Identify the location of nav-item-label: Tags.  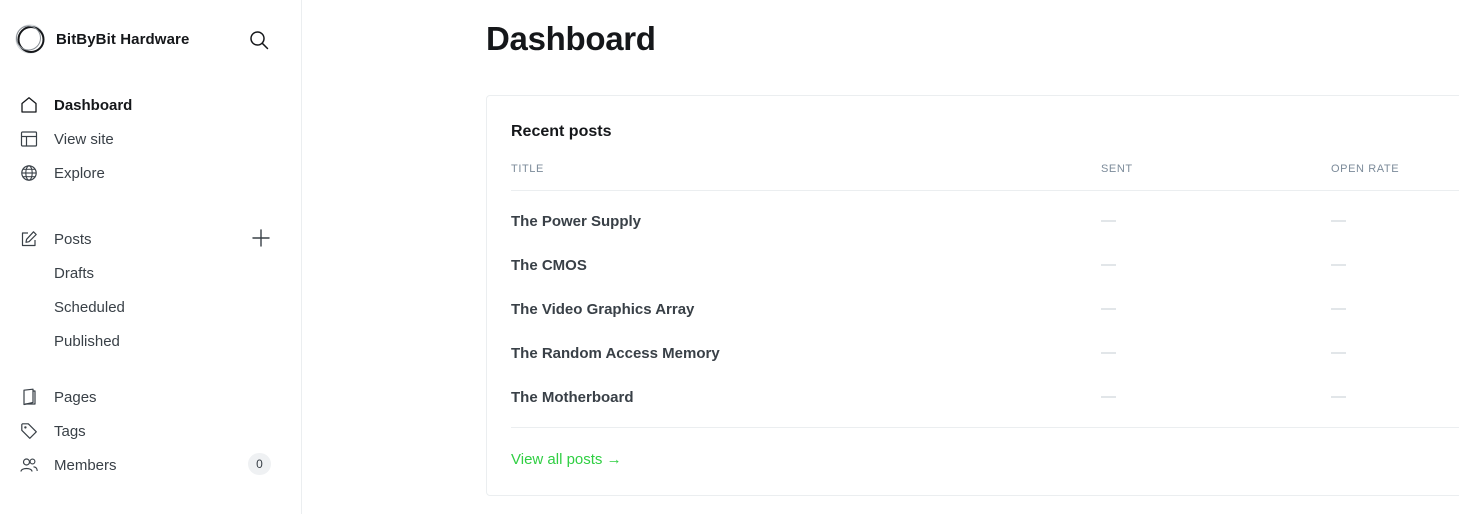
(70, 431).